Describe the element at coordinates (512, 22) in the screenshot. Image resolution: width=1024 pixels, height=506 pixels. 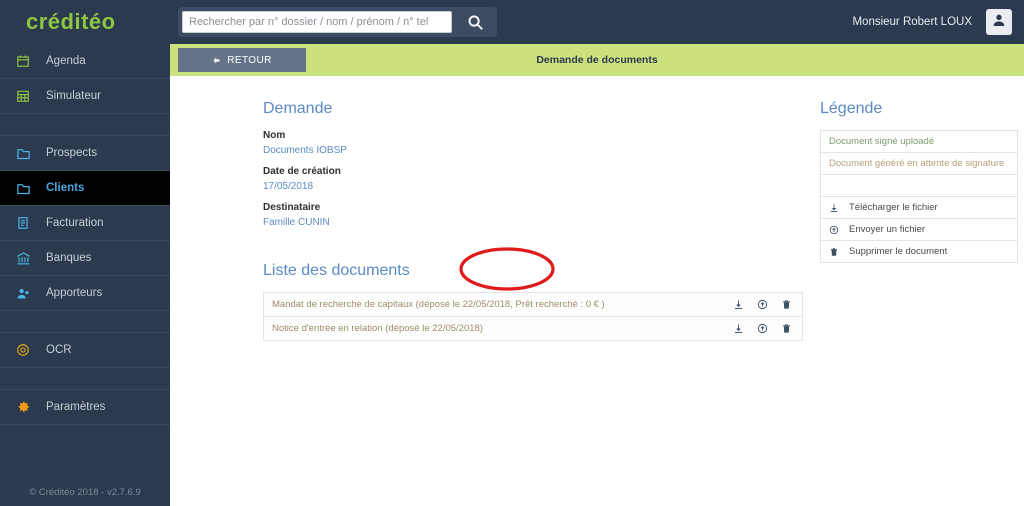
I see `top-bar: créditéo Monsieur Robert LOUX` at that location.